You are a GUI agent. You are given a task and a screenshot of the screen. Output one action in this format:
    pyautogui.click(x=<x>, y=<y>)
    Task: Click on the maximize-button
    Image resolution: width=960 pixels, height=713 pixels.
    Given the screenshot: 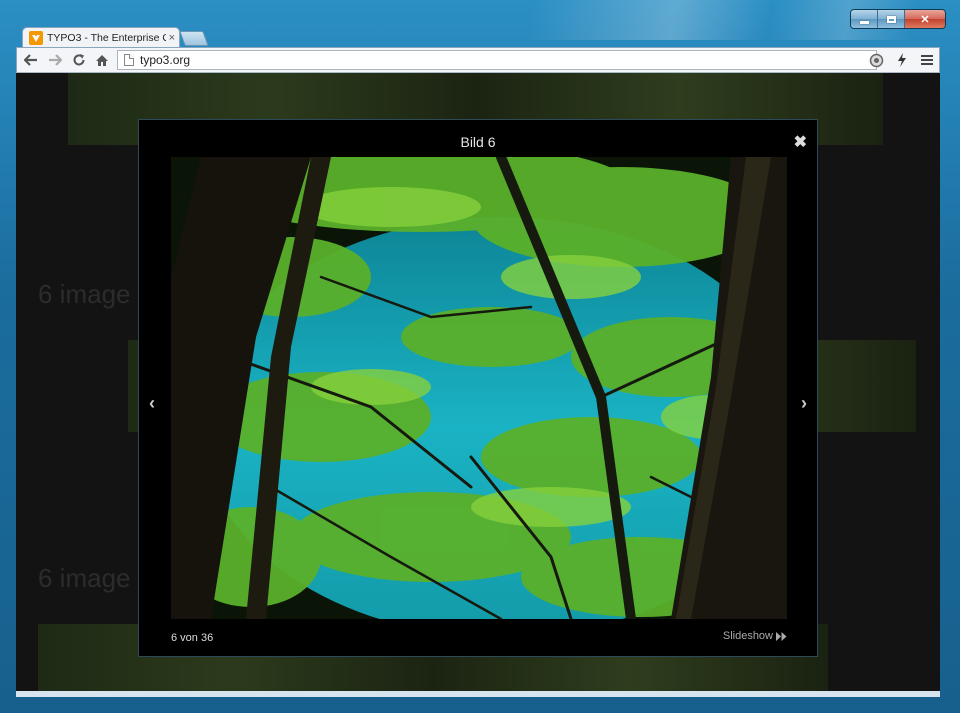 What is the action you would take?
    pyautogui.click(x=891, y=19)
    